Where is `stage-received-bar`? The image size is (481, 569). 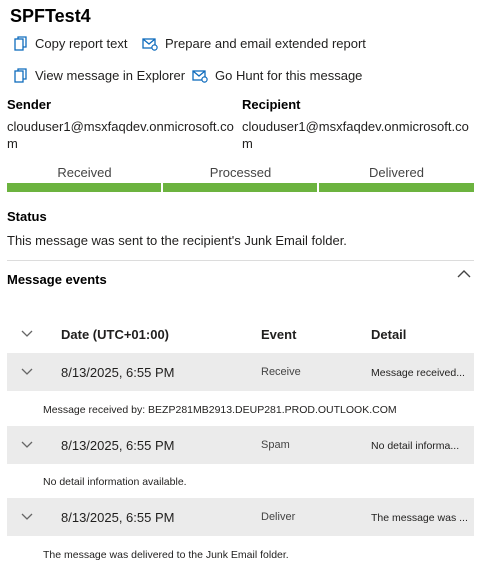
stage-received-bar is located at coordinates (84, 187).